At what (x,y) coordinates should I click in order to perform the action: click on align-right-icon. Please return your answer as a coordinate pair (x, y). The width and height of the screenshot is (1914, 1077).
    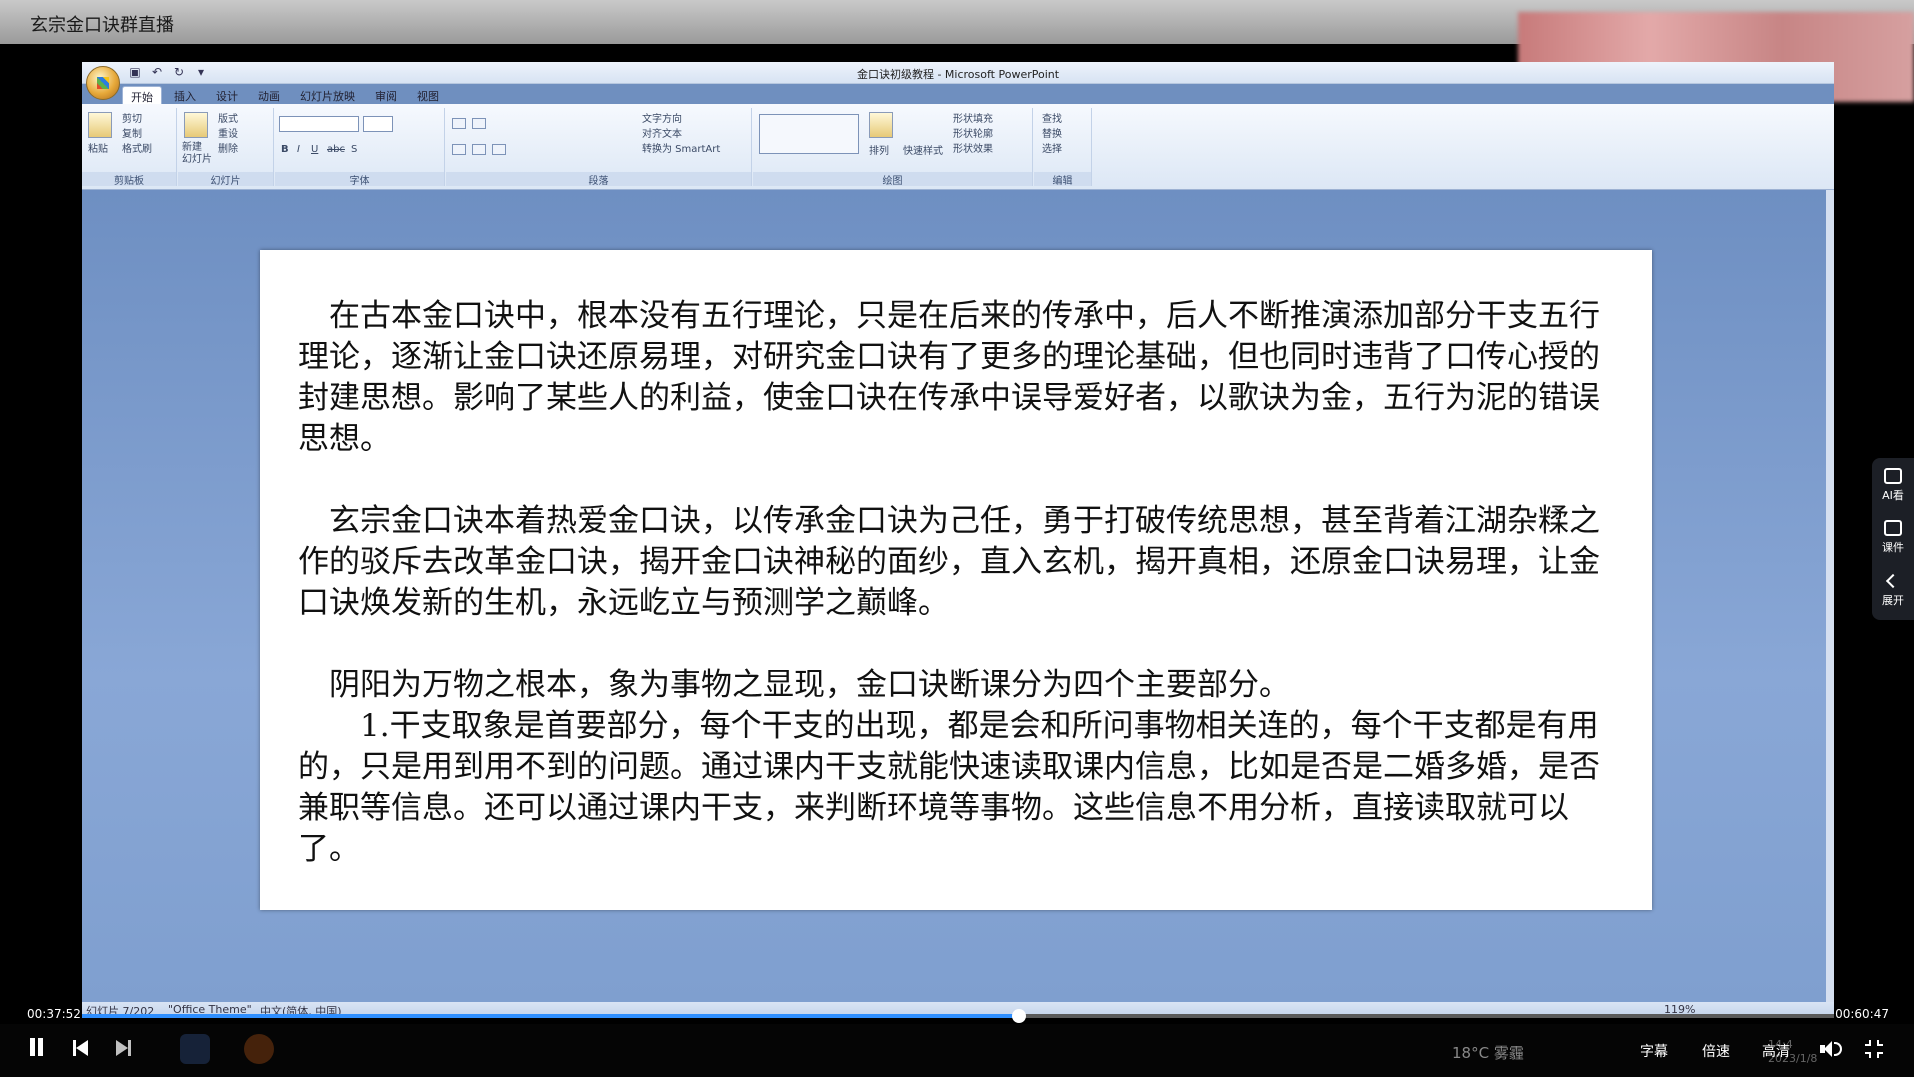
    Looking at the image, I should click on (499, 149).